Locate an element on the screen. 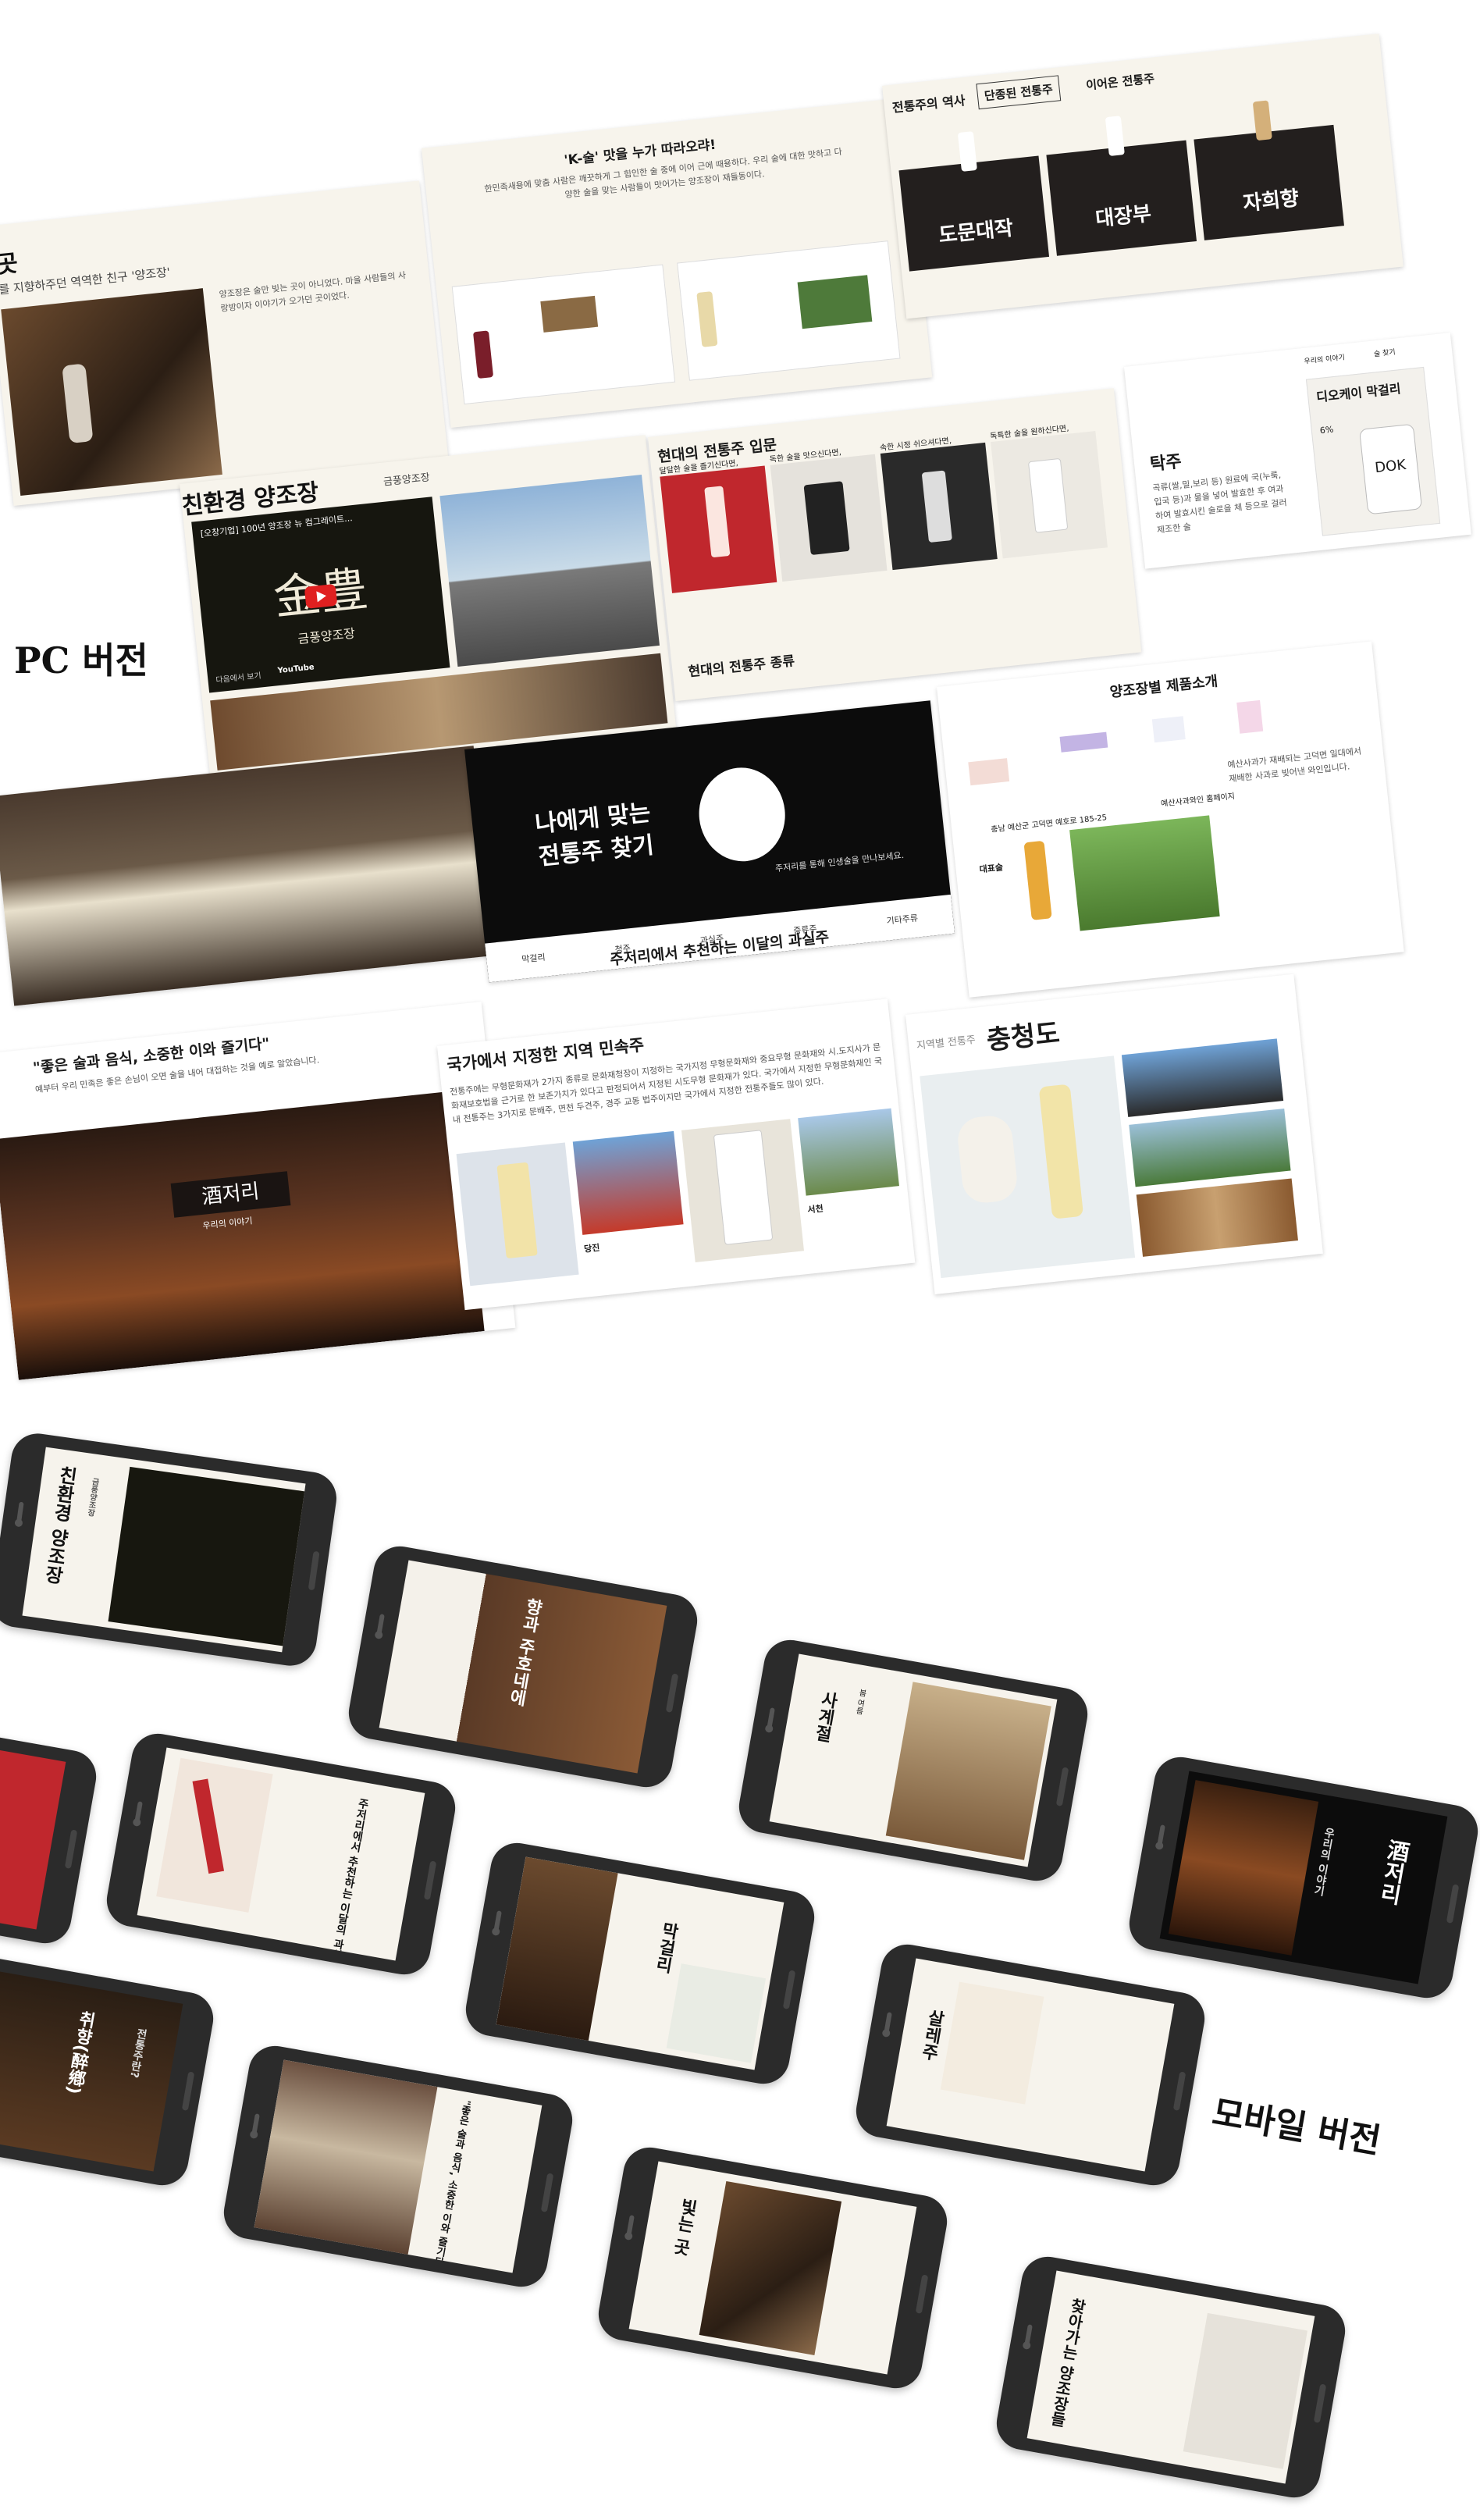 Image resolution: width=1480 pixels, height=2520 pixels. youtube-logo: YouTube is located at coordinates (296, 669).